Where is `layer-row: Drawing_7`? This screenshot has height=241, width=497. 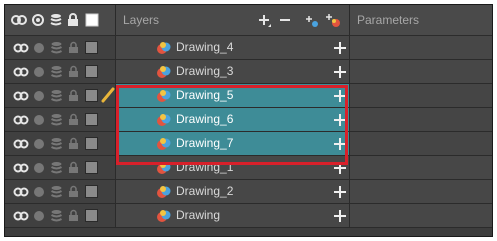 layer-row: Drawing_7 is located at coordinates (248, 144).